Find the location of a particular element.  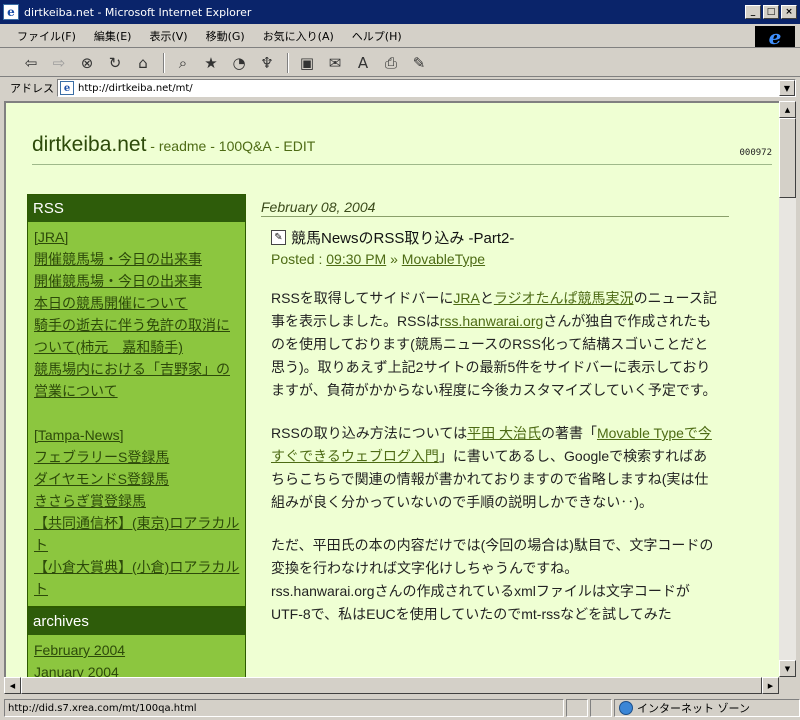

archive-link: January 2004 is located at coordinates (137, 669).